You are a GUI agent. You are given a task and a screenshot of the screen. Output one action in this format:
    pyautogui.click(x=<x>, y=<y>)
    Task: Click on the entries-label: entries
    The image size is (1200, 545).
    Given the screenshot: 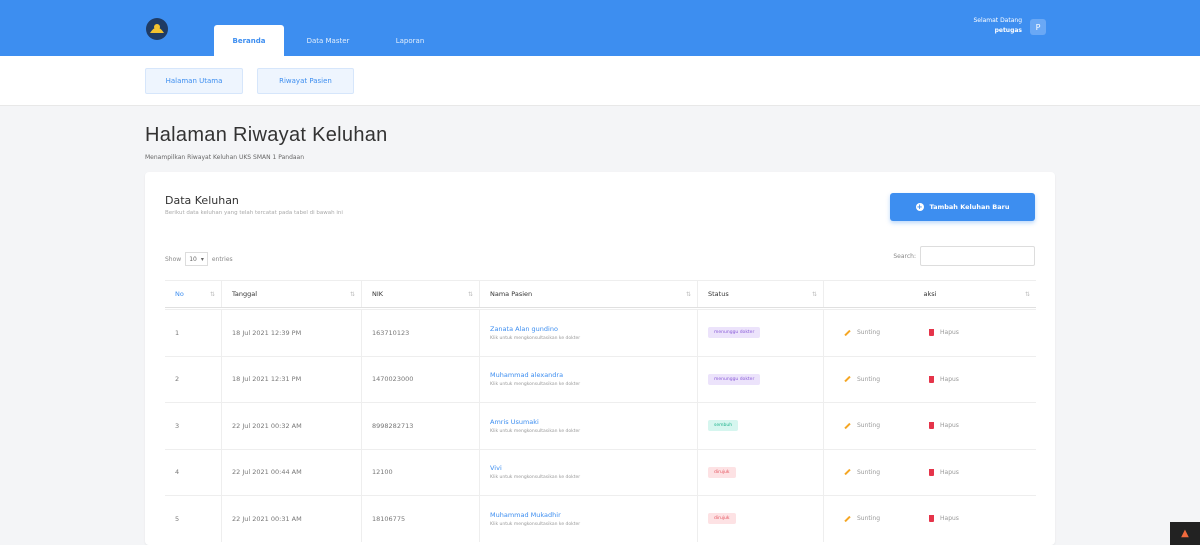 What is the action you would take?
    pyautogui.click(x=222, y=259)
    